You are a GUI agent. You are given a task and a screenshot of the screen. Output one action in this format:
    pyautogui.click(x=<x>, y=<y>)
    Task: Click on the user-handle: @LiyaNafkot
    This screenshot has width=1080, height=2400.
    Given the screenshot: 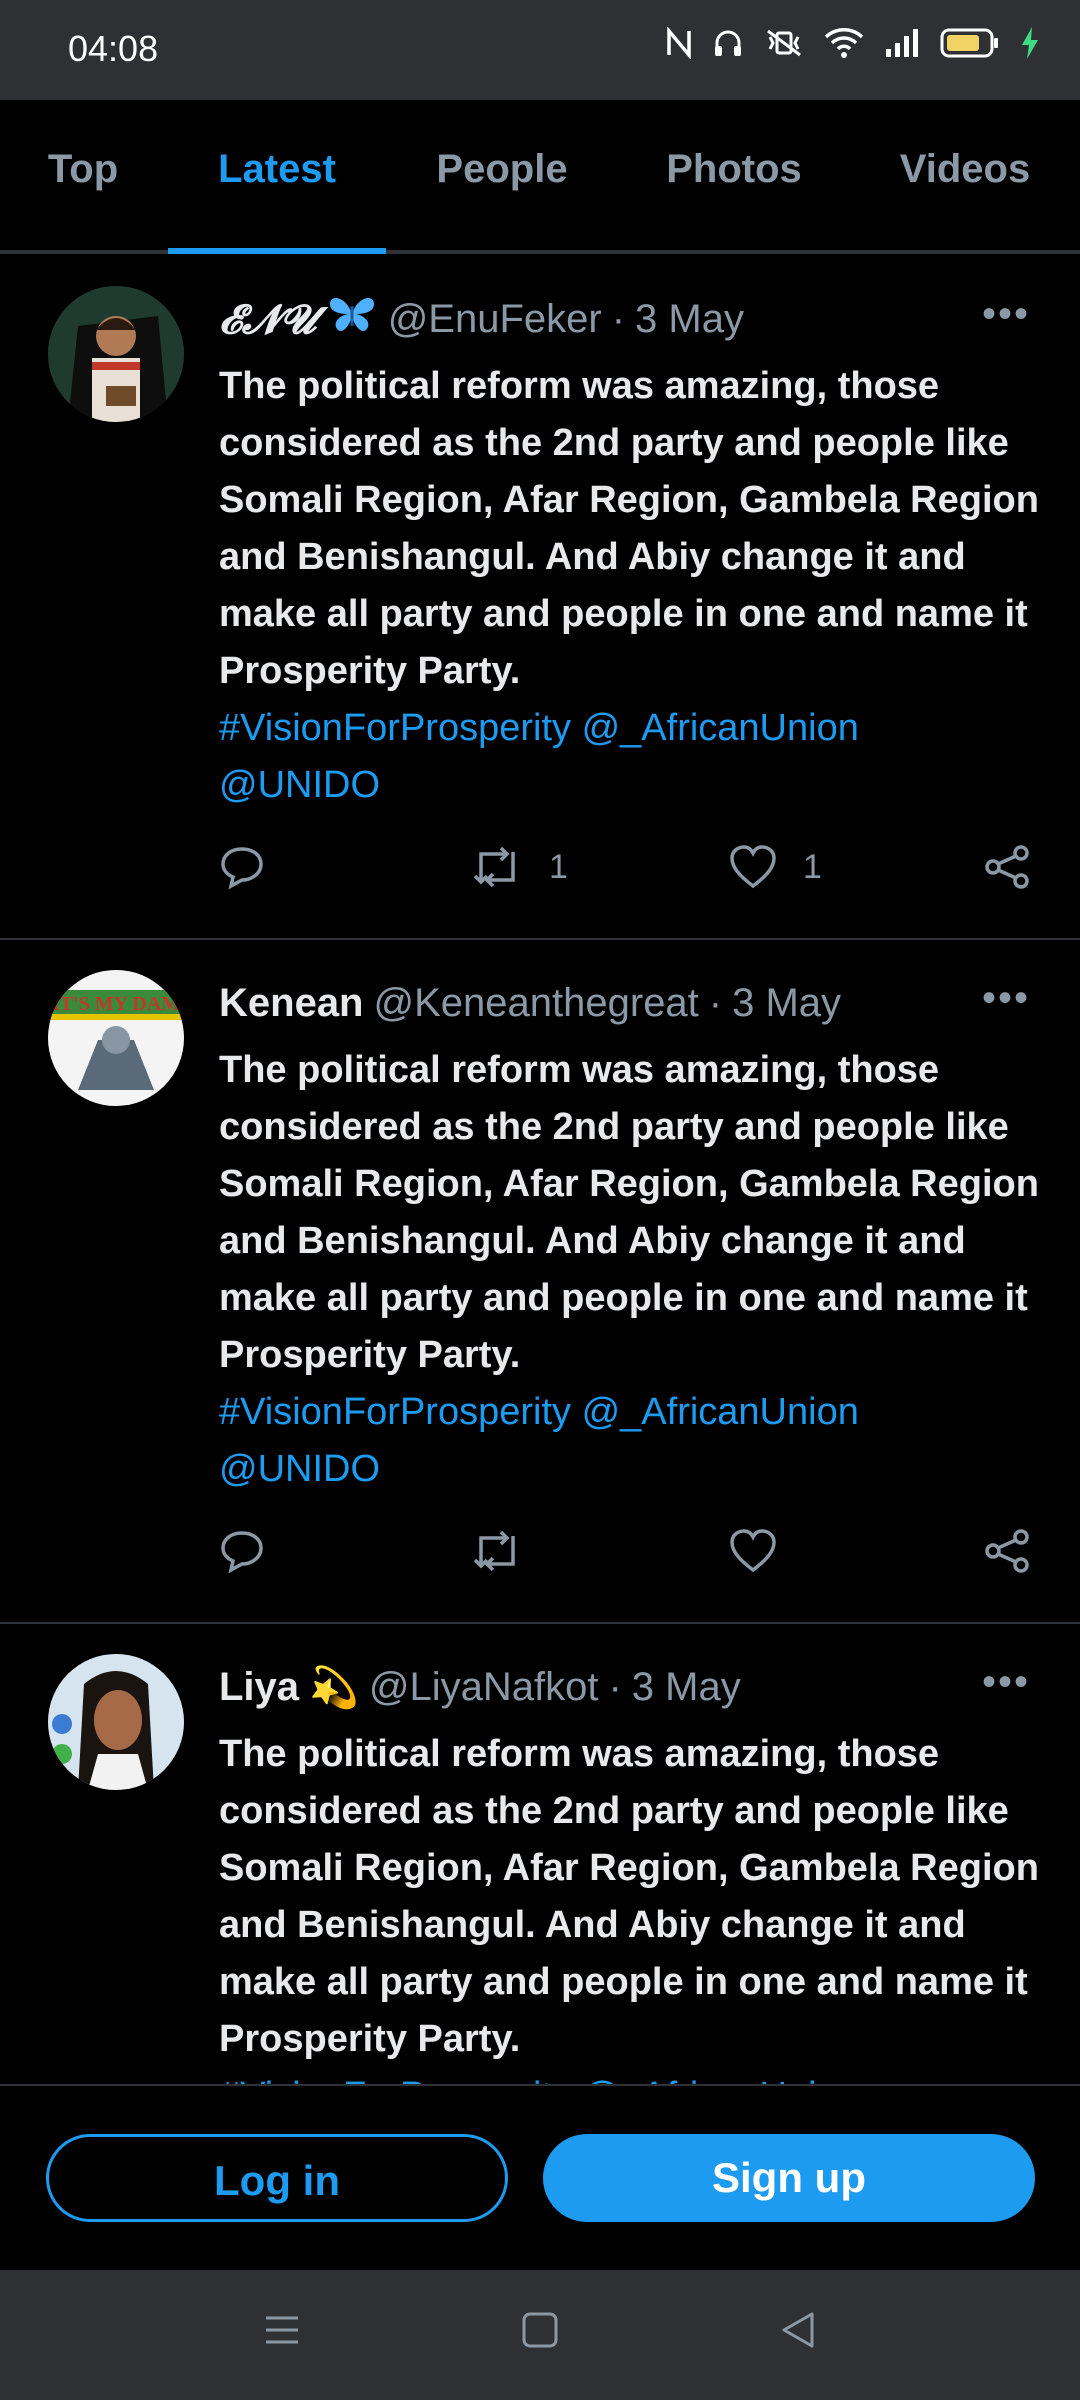 What is the action you would take?
    pyautogui.click(x=484, y=1687)
    